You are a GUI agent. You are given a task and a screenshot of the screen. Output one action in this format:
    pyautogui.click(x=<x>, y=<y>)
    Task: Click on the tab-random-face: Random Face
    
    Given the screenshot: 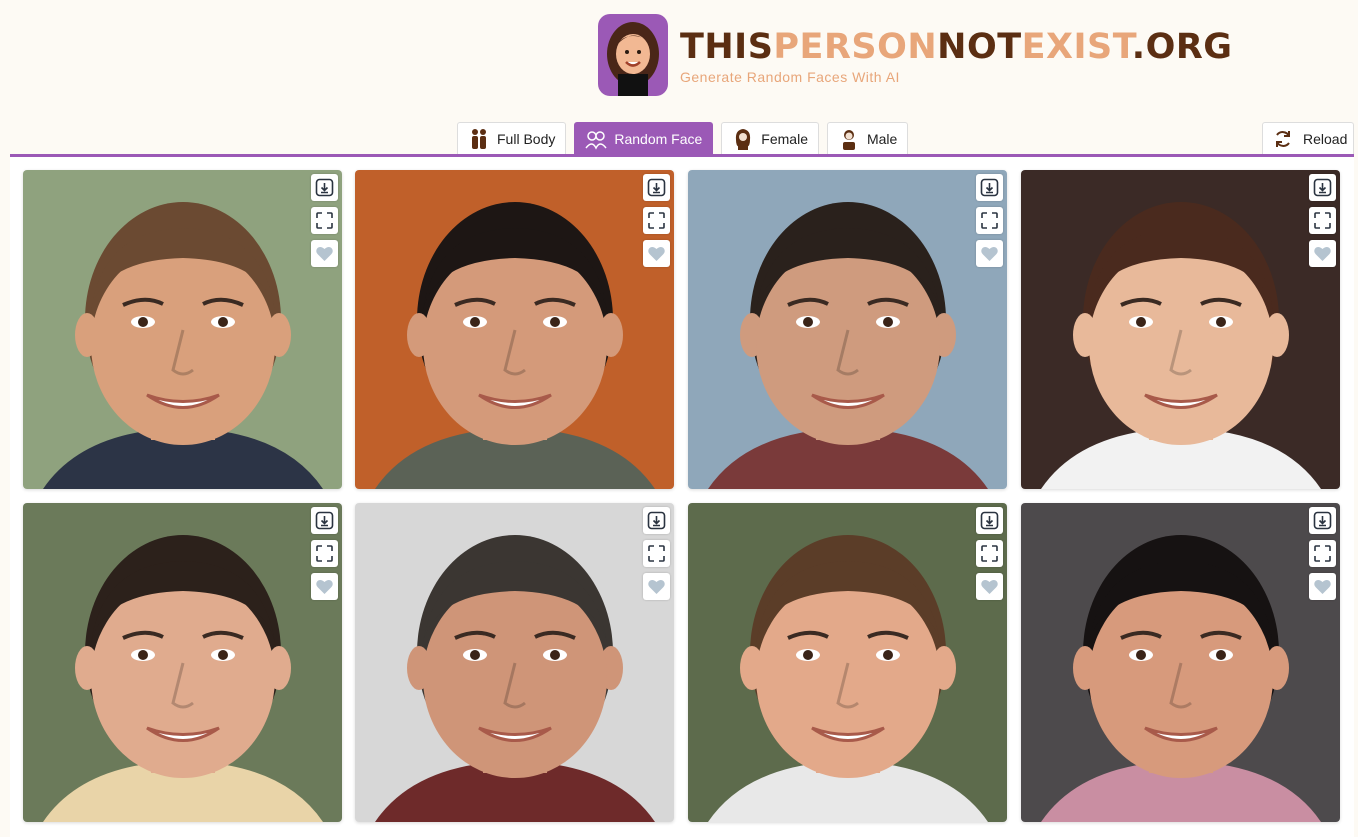 What is the action you would take?
    pyautogui.click(x=644, y=138)
    